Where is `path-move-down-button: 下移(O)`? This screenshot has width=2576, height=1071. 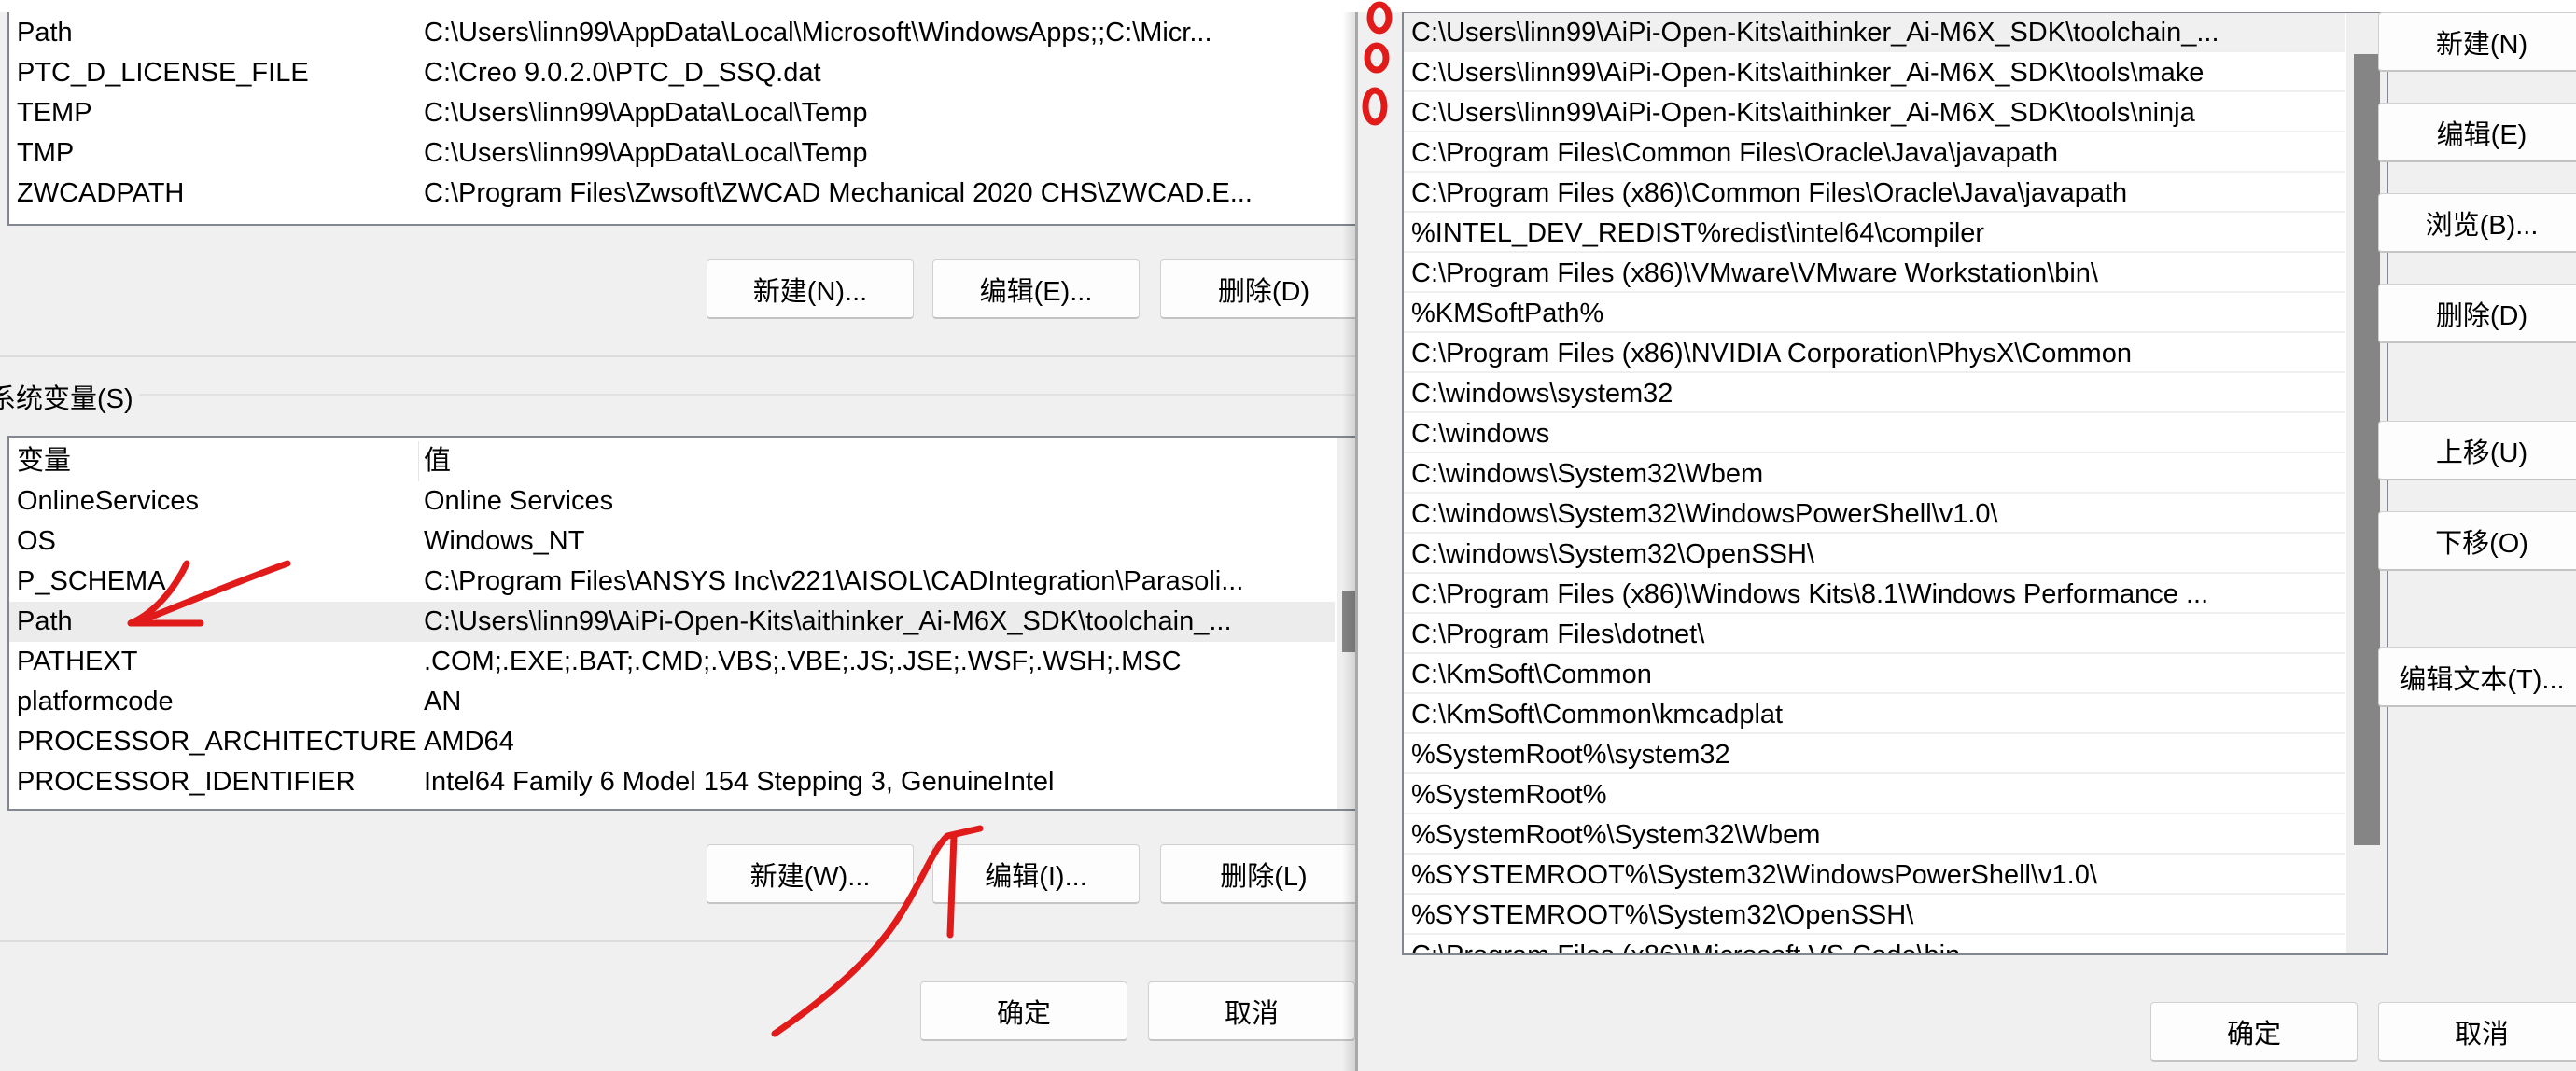
path-move-down-button: 下移(O) is located at coordinates (2477, 541).